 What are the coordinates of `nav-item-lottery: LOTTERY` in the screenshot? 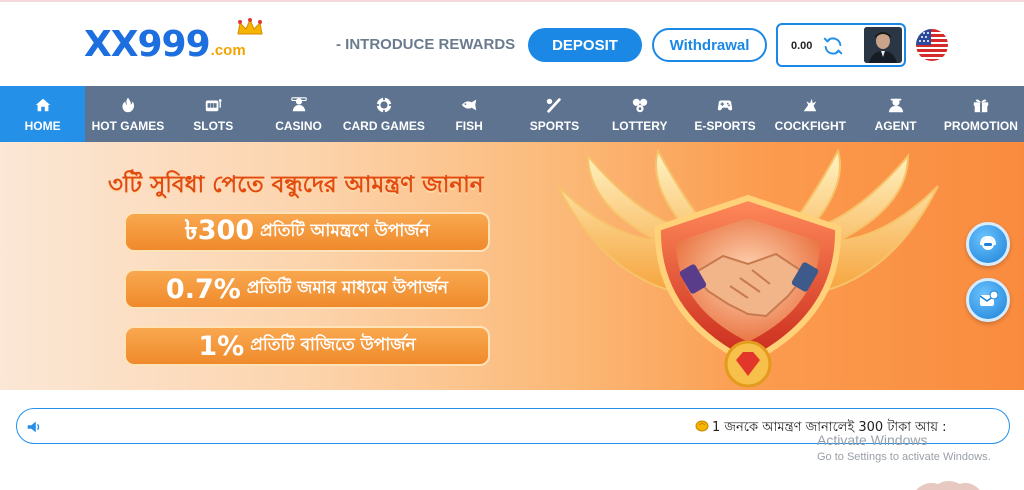 It's located at (639, 114).